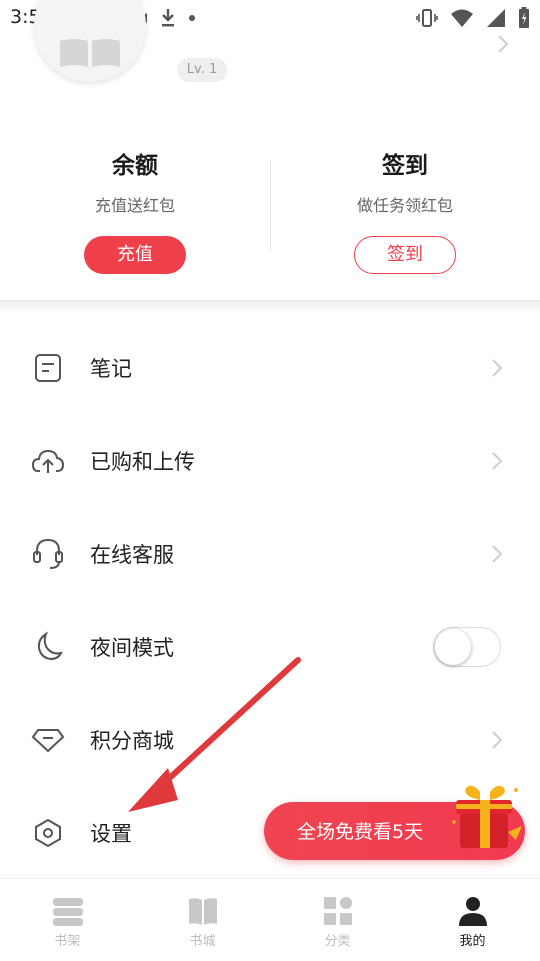 This screenshot has height=961, width=540. Describe the element at coordinates (192, 18) in the screenshot. I see `dot-notification-icon` at that location.